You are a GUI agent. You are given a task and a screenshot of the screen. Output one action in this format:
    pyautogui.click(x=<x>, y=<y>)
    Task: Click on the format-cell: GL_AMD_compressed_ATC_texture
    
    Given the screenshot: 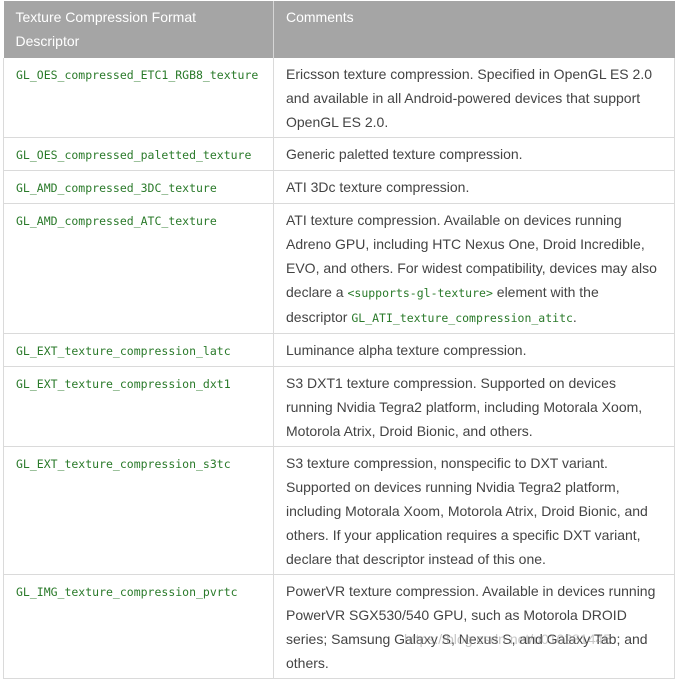 What is the action you would take?
    pyautogui.click(x=138, y=268)
    